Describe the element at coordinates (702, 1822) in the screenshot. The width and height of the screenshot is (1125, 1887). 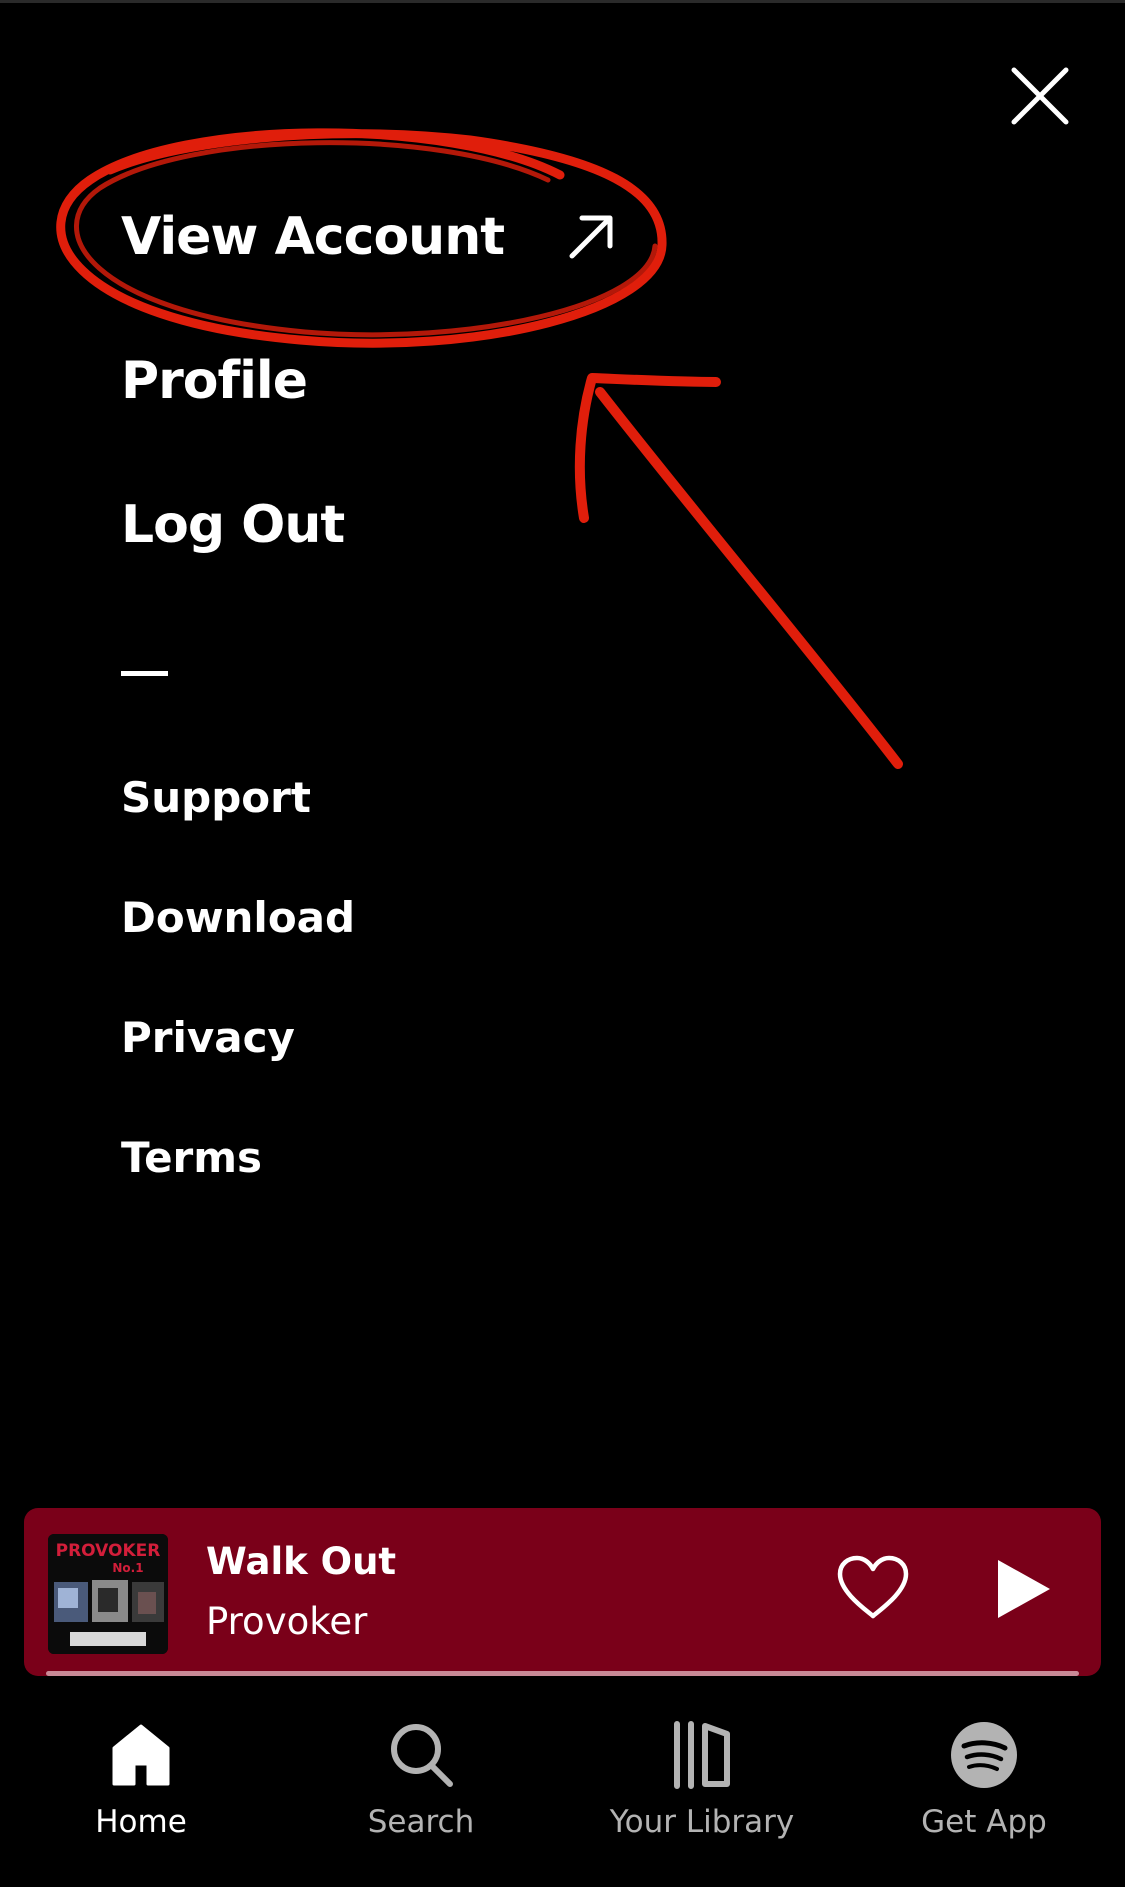
I see `nav-your-library-label: Your Library` at that location.